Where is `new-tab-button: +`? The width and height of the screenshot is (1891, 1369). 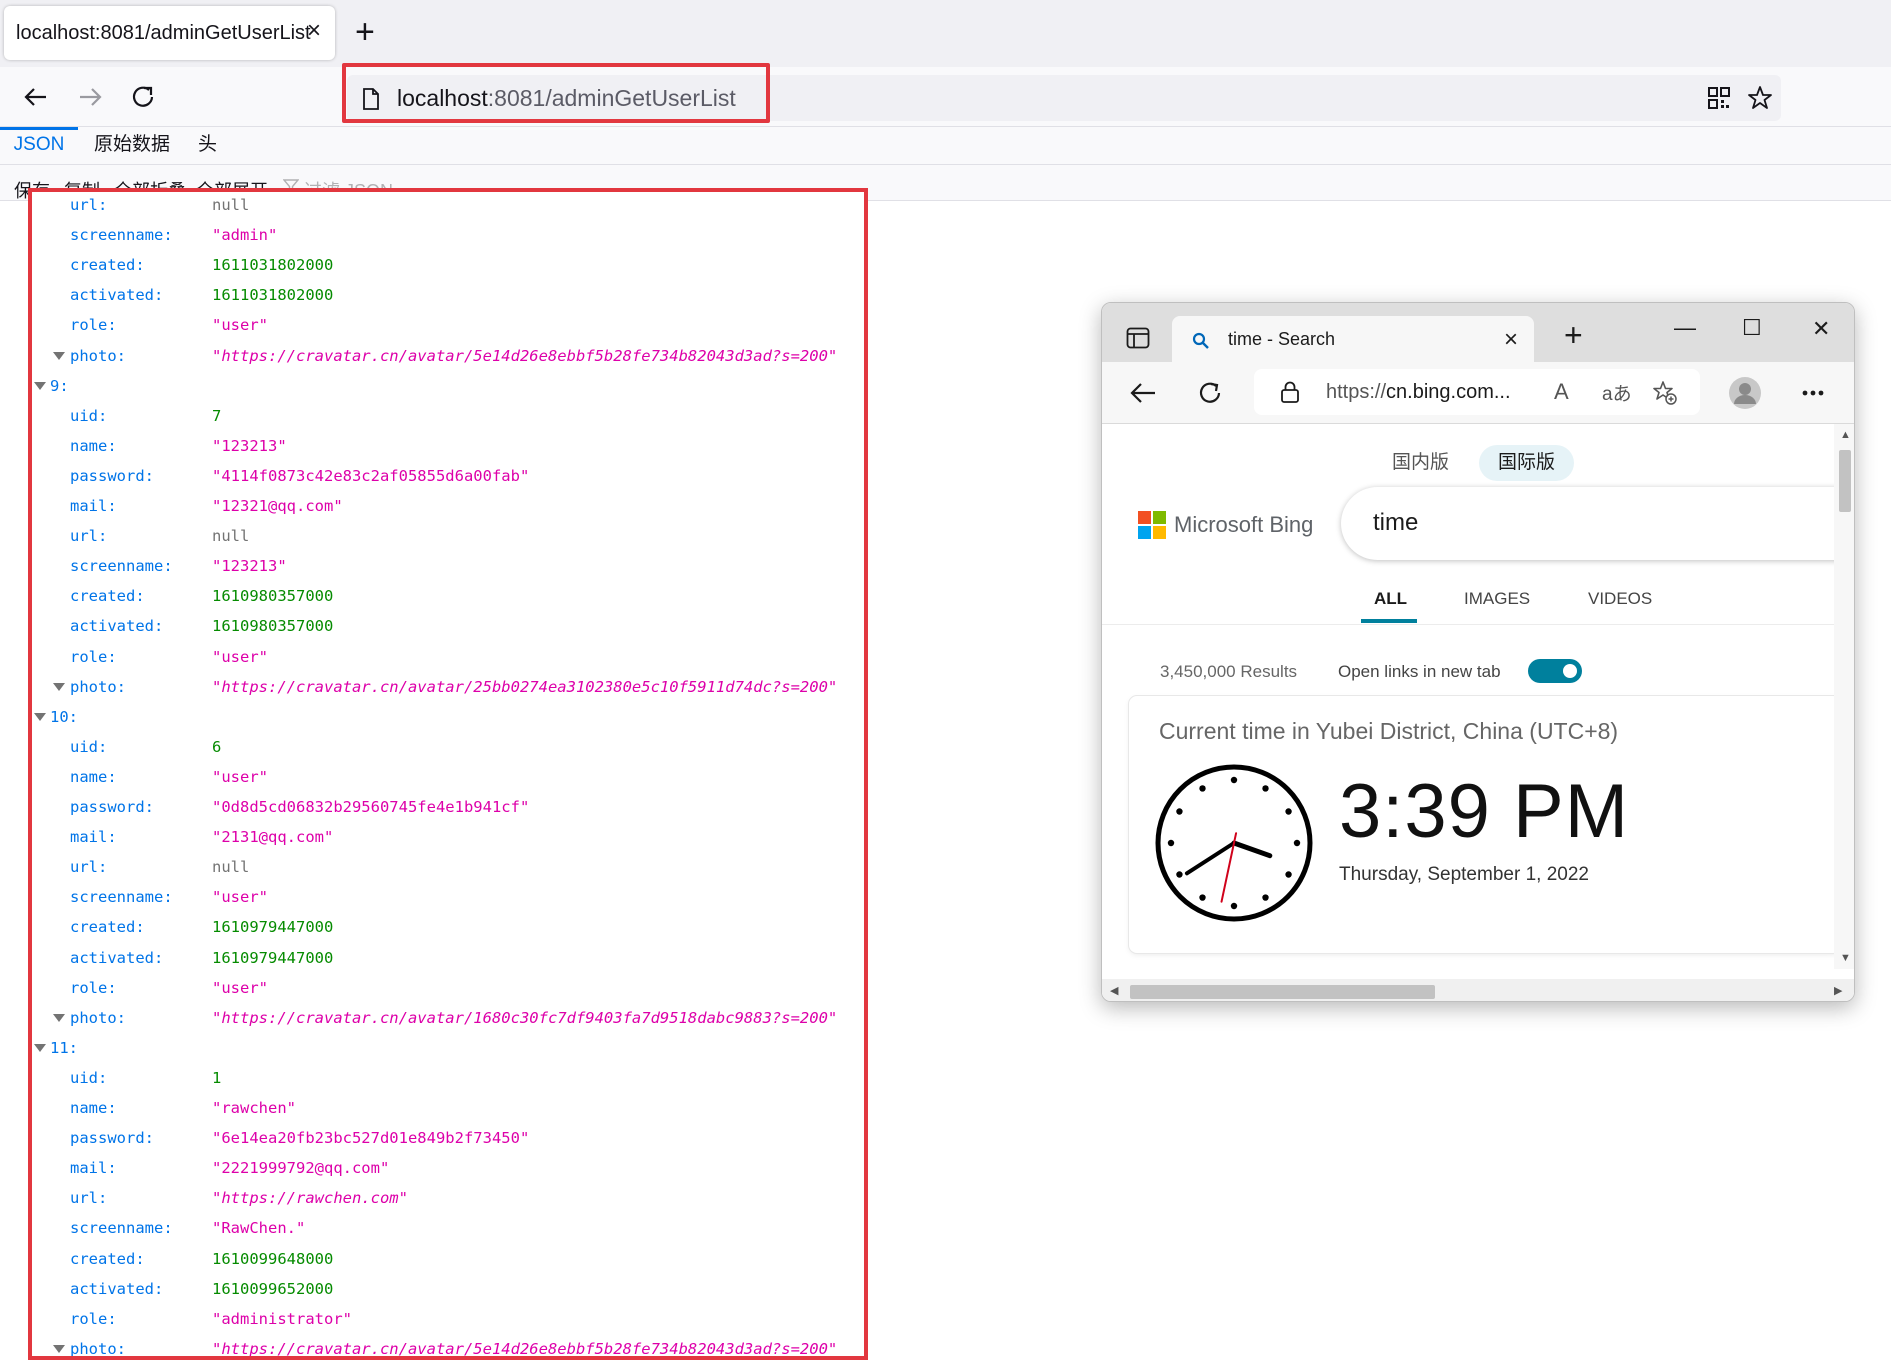 new-tab-button: + is located at coordinates (365, 32).